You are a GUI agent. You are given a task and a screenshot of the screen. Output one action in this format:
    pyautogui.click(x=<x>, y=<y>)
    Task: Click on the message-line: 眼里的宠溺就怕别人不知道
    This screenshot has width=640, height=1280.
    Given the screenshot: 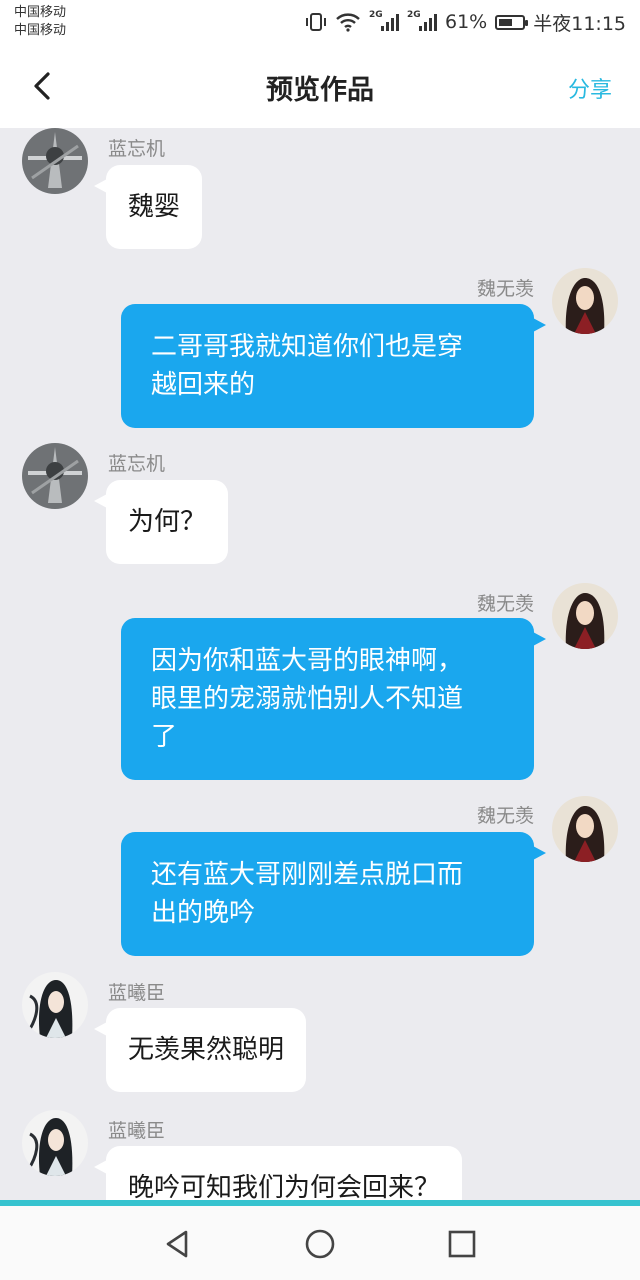 What is the action you would take?
    pyautogui.click(x=307, y=699)
    